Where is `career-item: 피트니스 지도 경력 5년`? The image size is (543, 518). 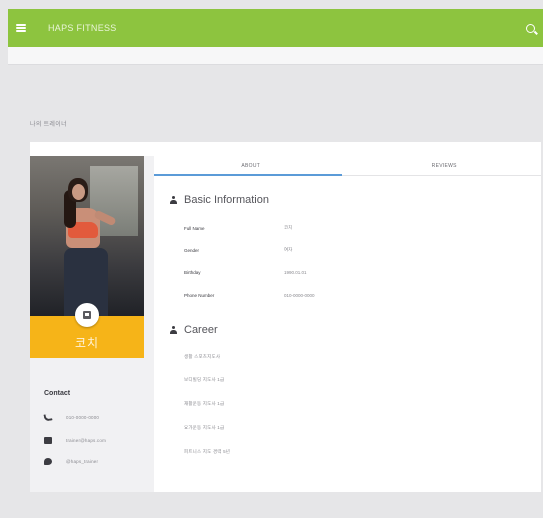 career-item: 피트니스 지도 경력 5년 is located at coordinates (207, 451).